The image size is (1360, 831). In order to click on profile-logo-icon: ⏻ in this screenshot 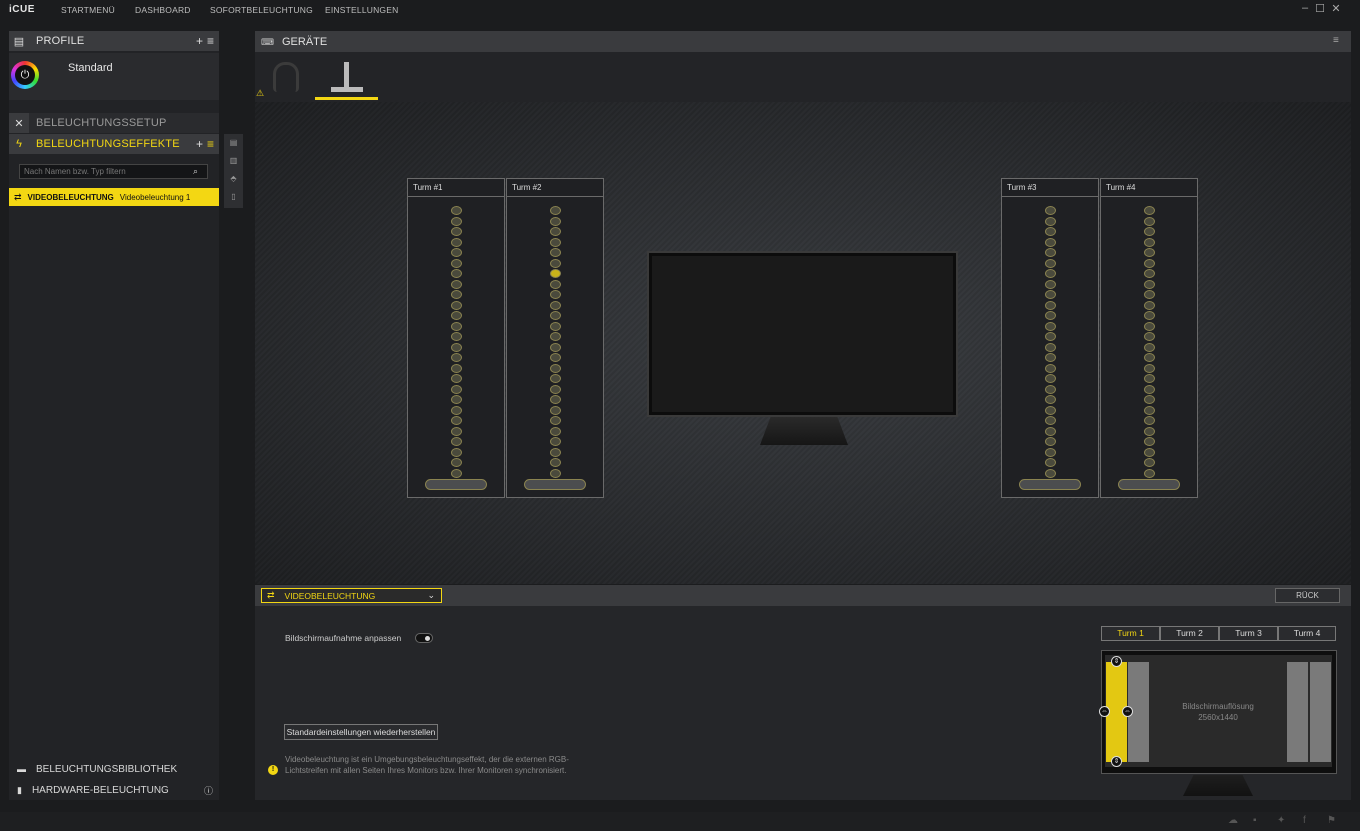, I will do `click(25, 75)`.